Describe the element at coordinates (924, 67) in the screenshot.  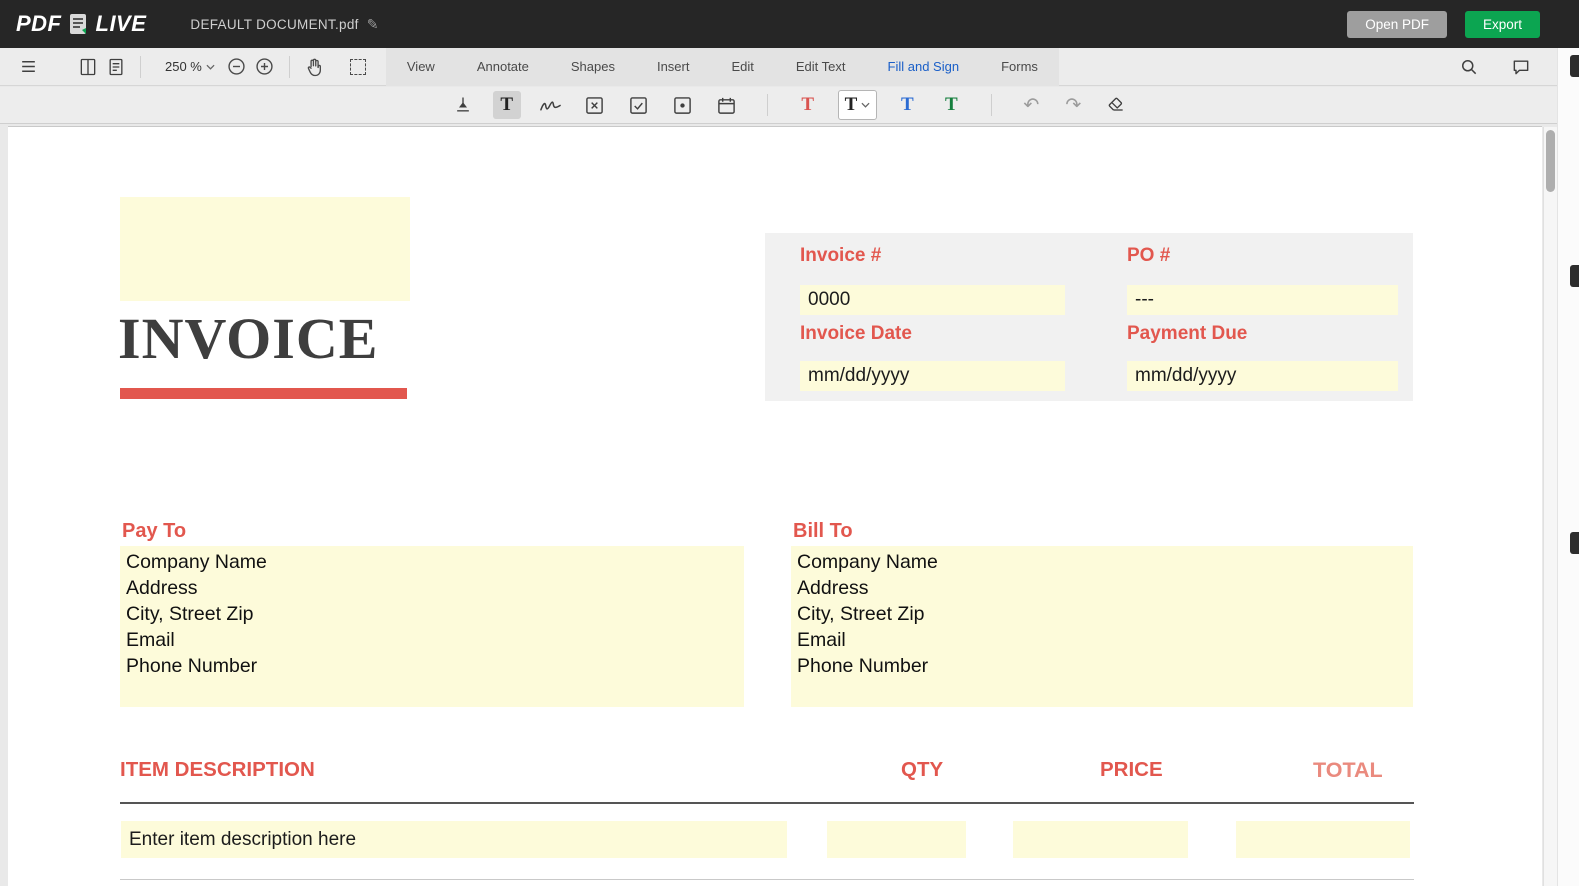
I see `tab-fill-and-sign: Fill and Sign` at that location.